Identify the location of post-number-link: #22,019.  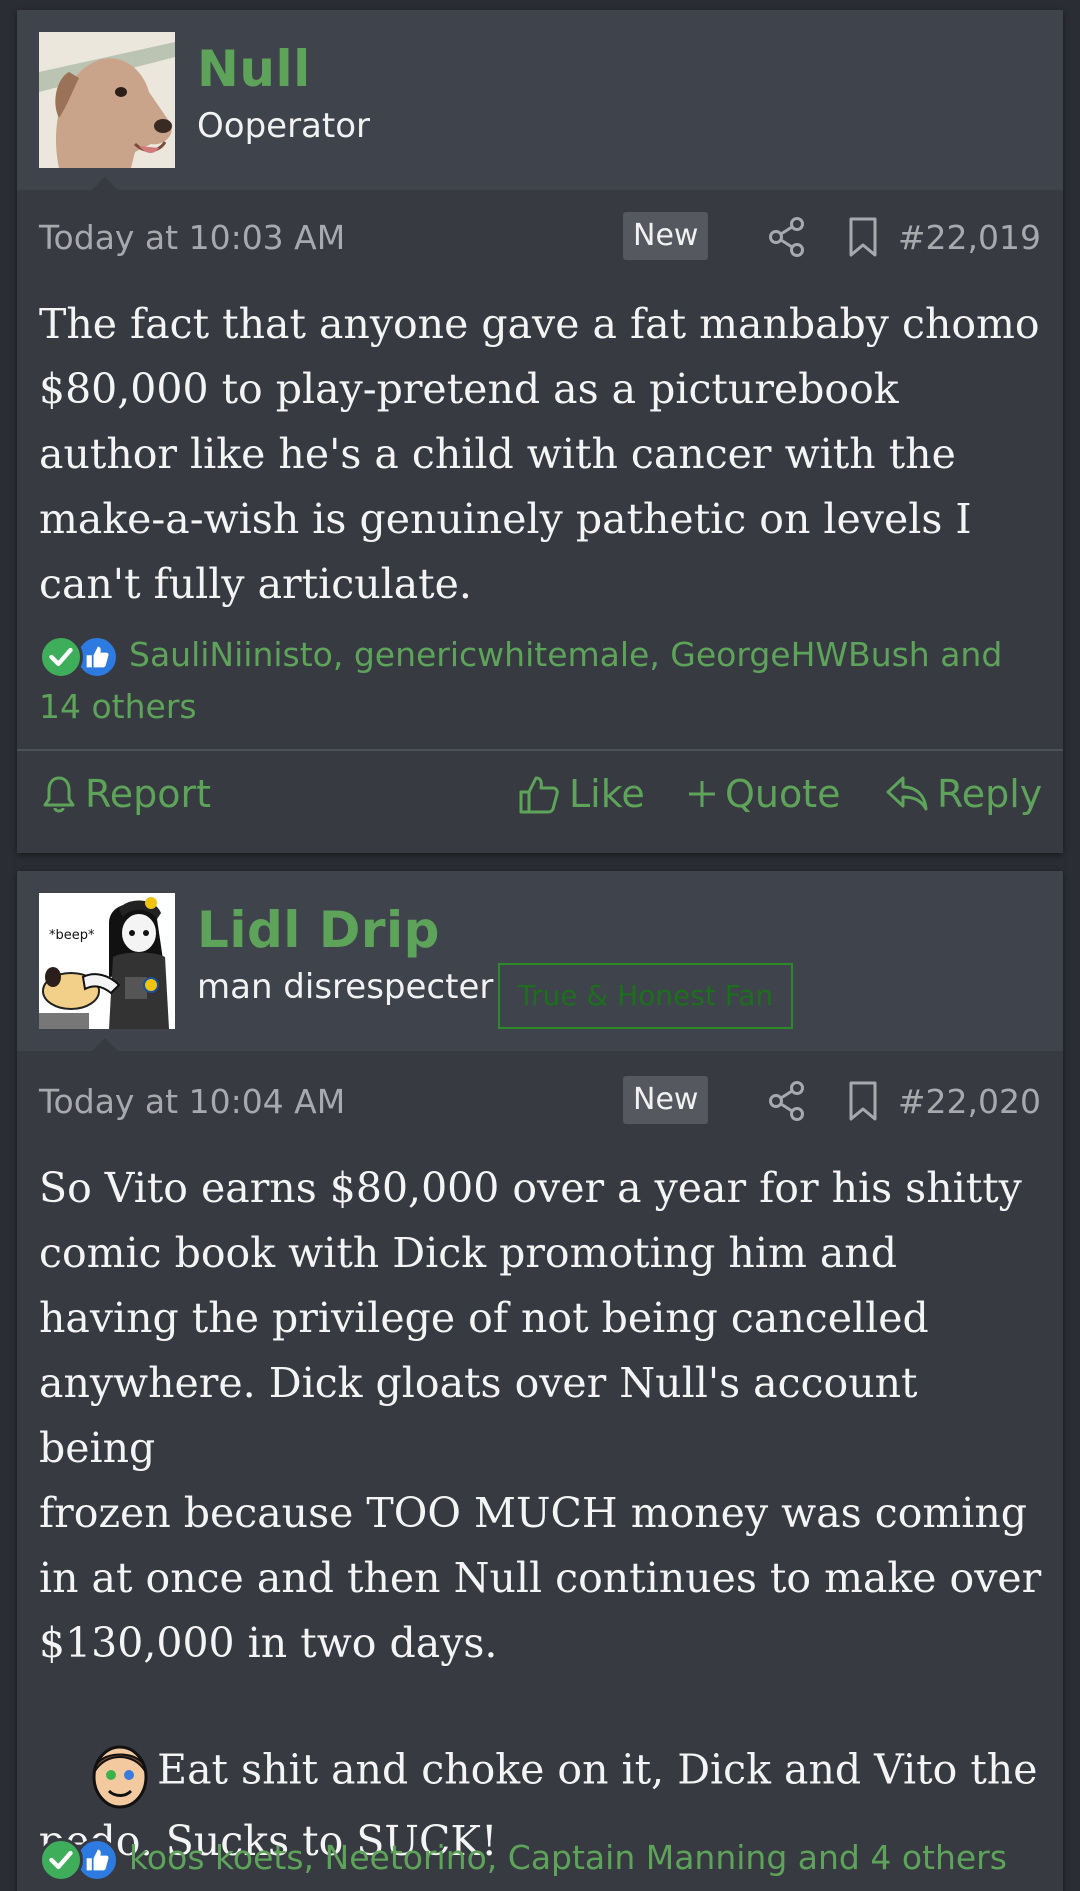
(969, 237).